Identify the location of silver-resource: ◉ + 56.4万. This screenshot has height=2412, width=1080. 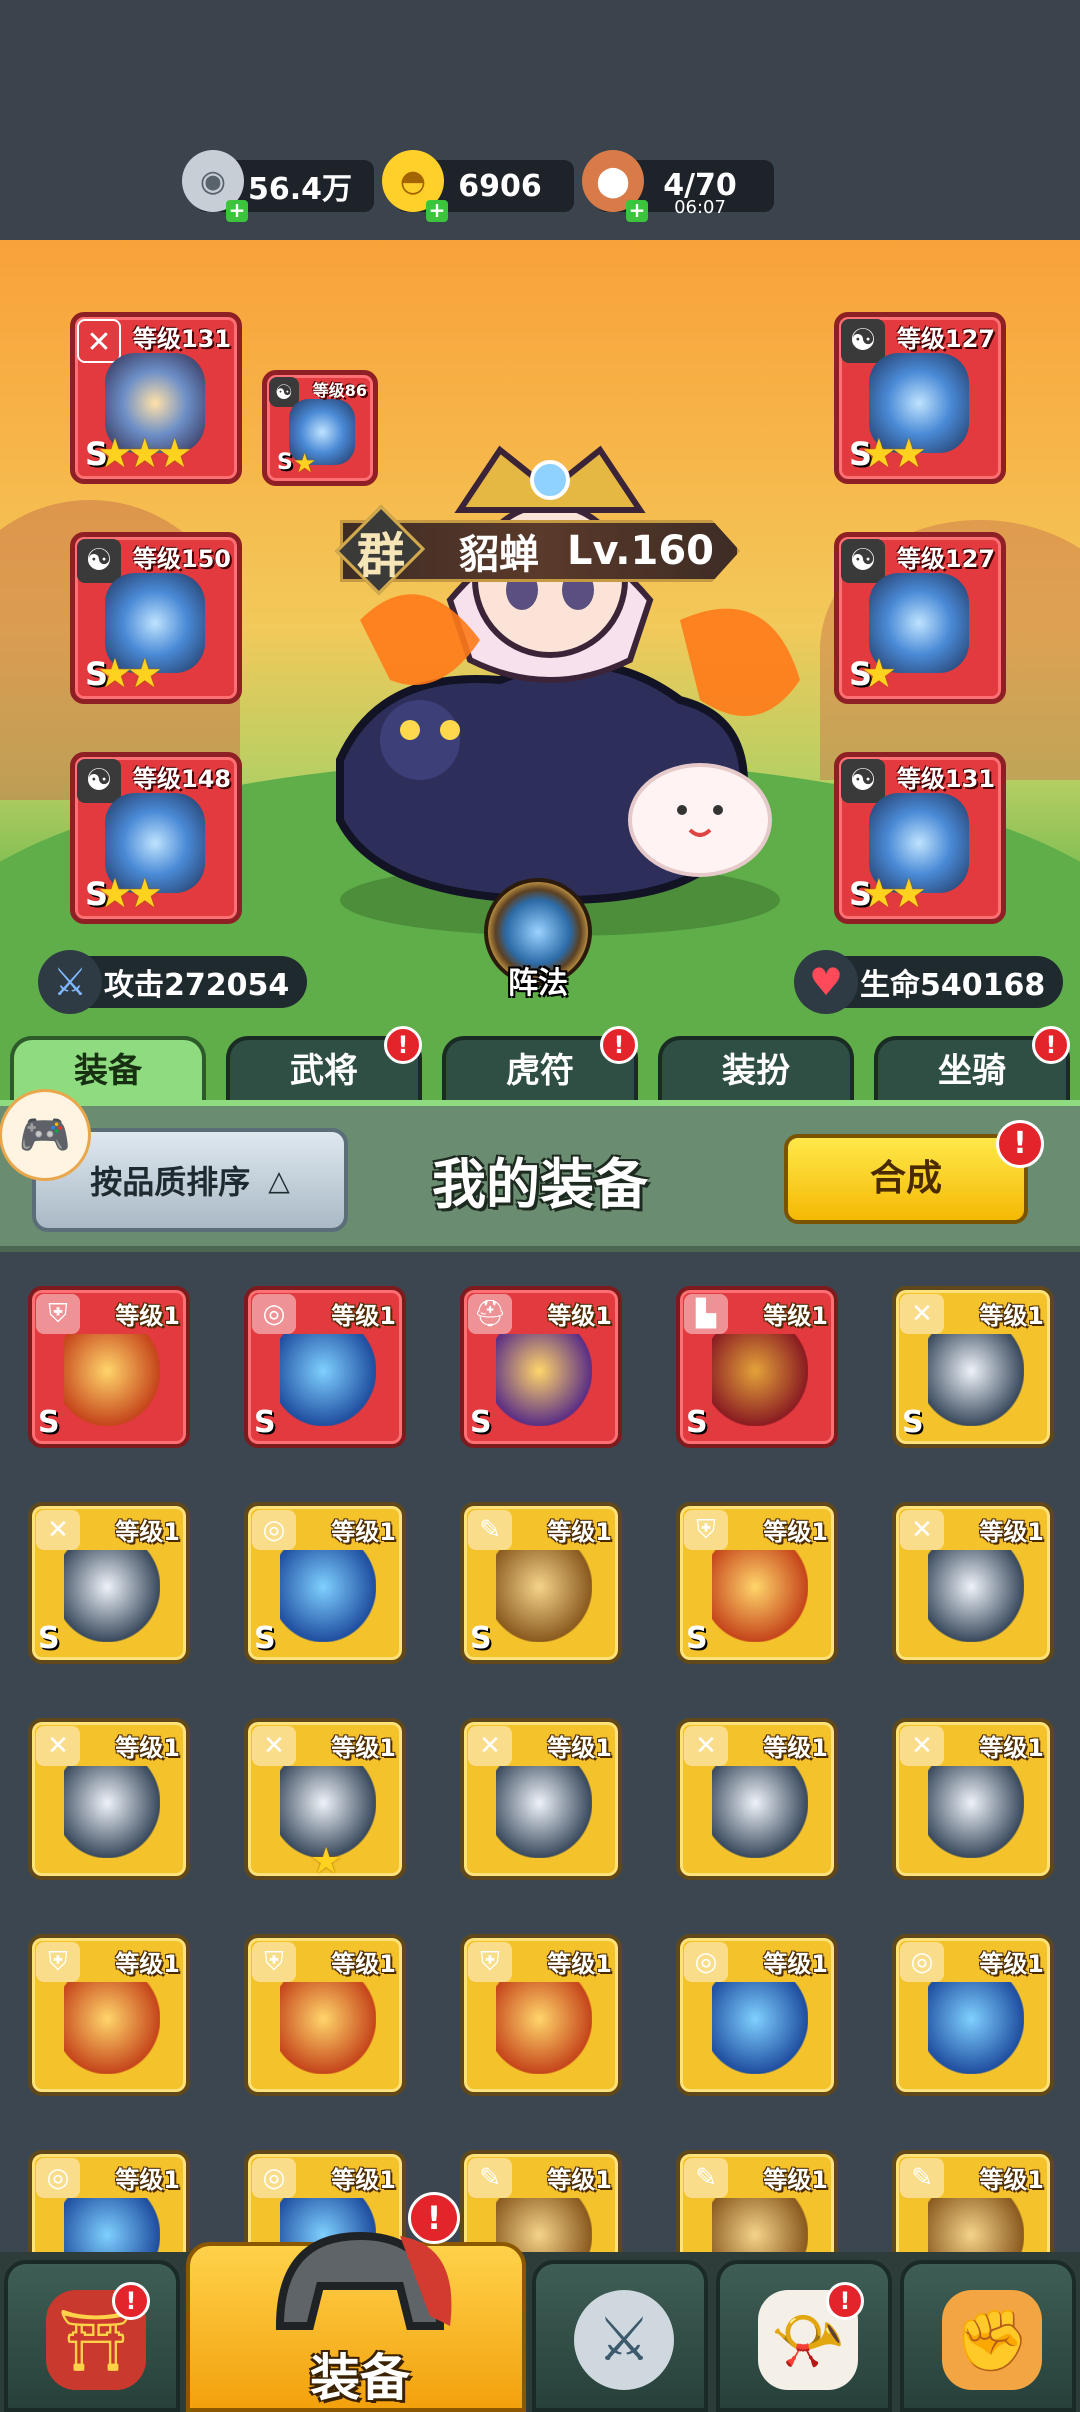
(278, 186).